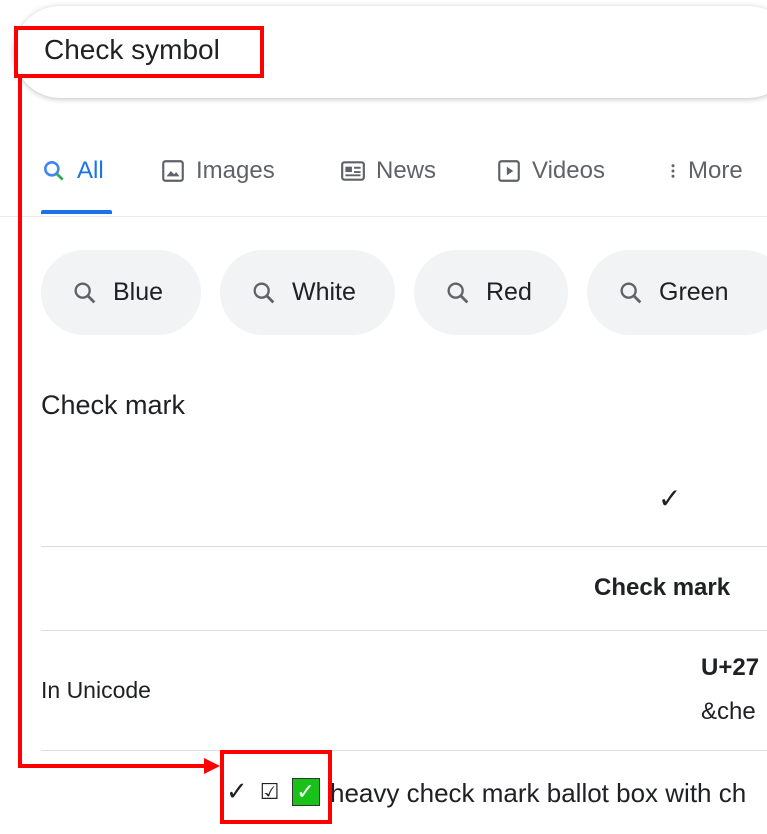 The image size is (767, 834). I want to click on chip-label: Green, so click(694, 292).